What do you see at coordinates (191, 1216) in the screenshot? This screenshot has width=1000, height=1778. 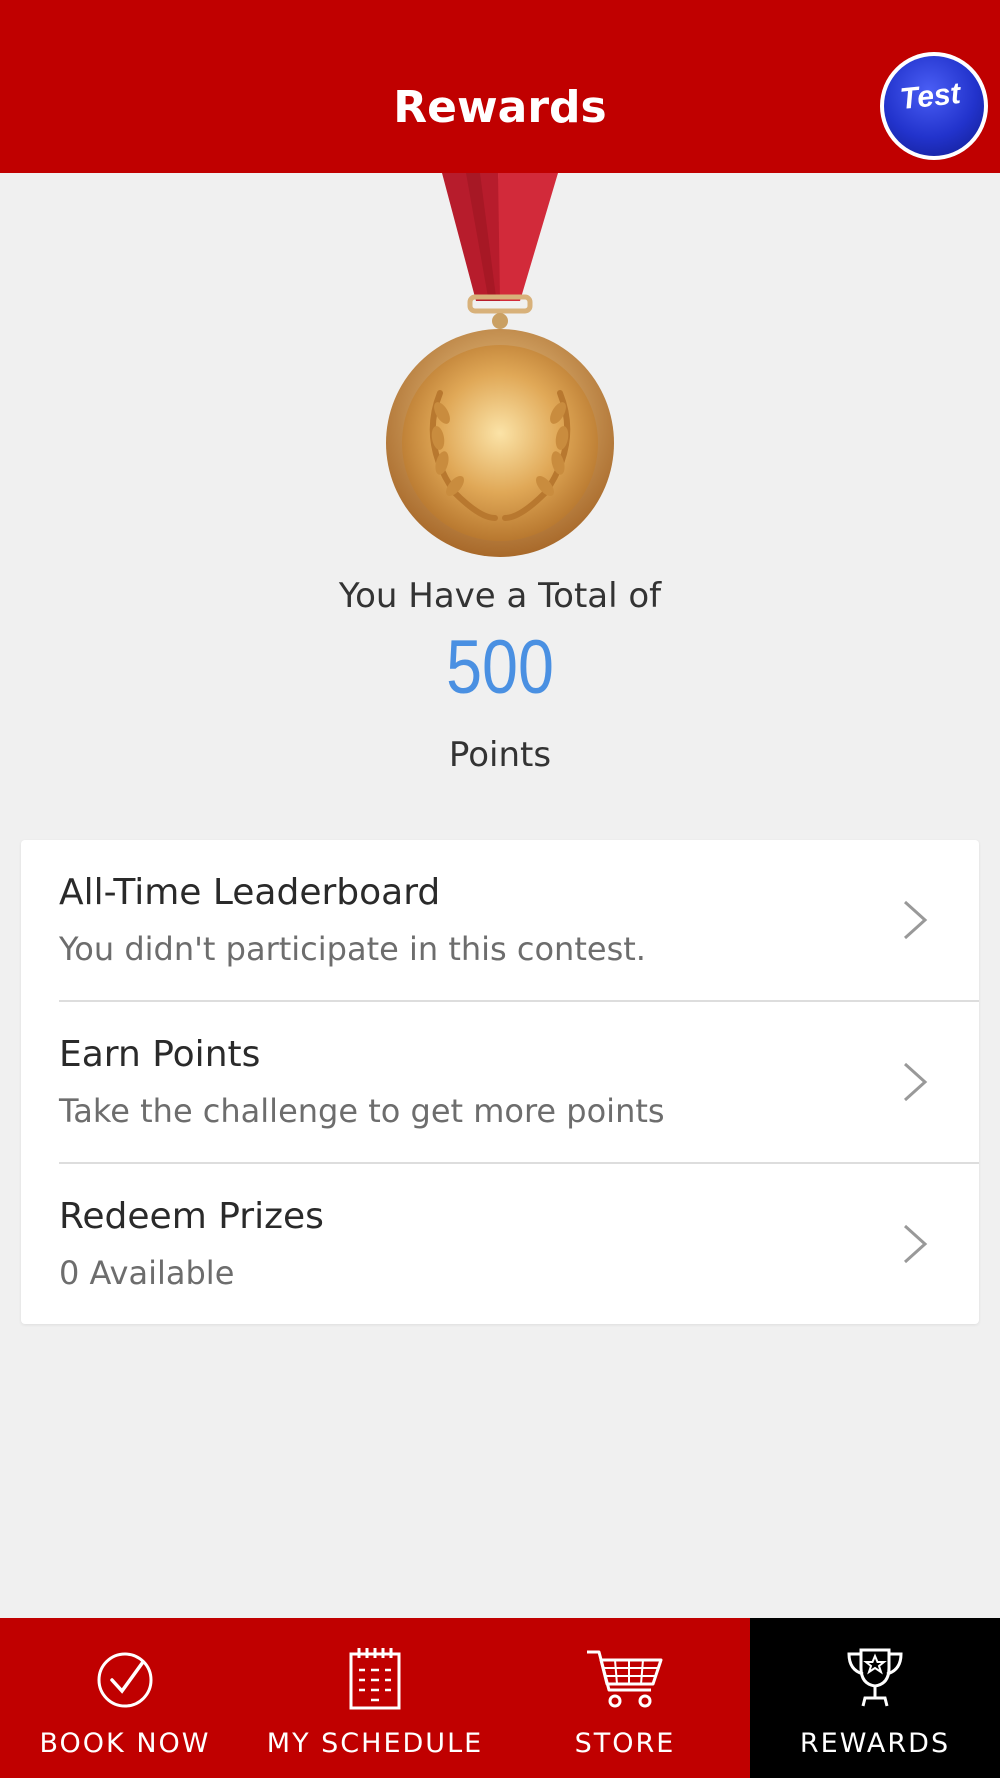 I see `menu-item-title: Redeem Prizes` at bounding box center [191, 1216].